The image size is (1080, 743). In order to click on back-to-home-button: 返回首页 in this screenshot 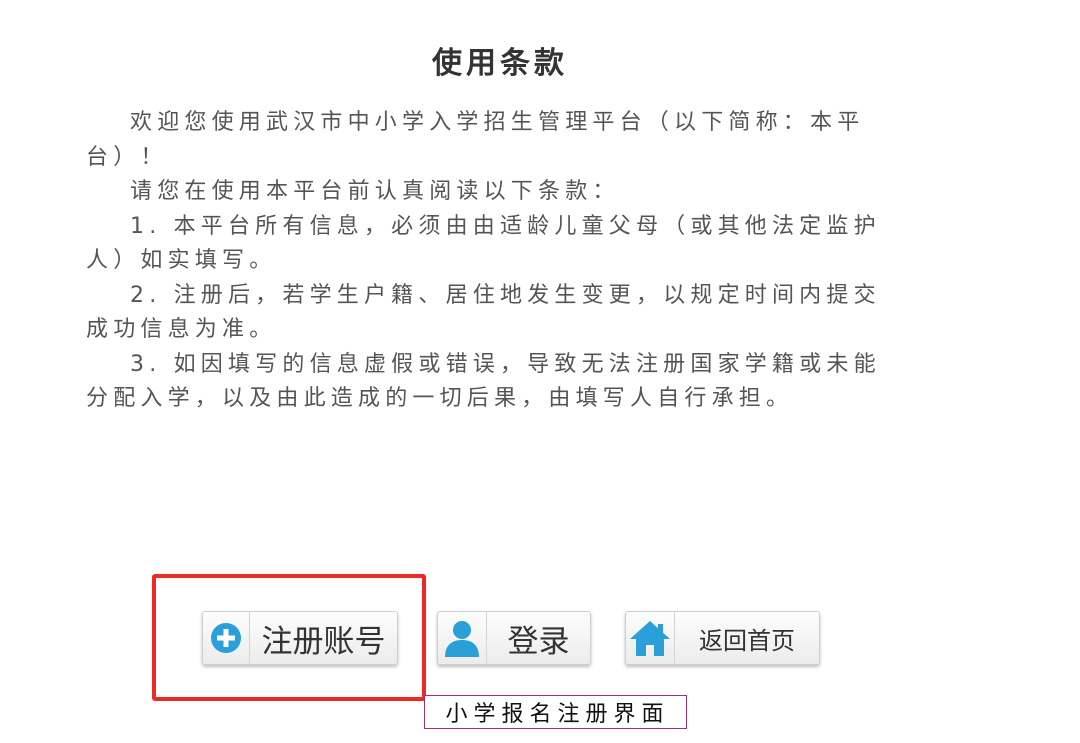, I will do `click(722, 638)`.